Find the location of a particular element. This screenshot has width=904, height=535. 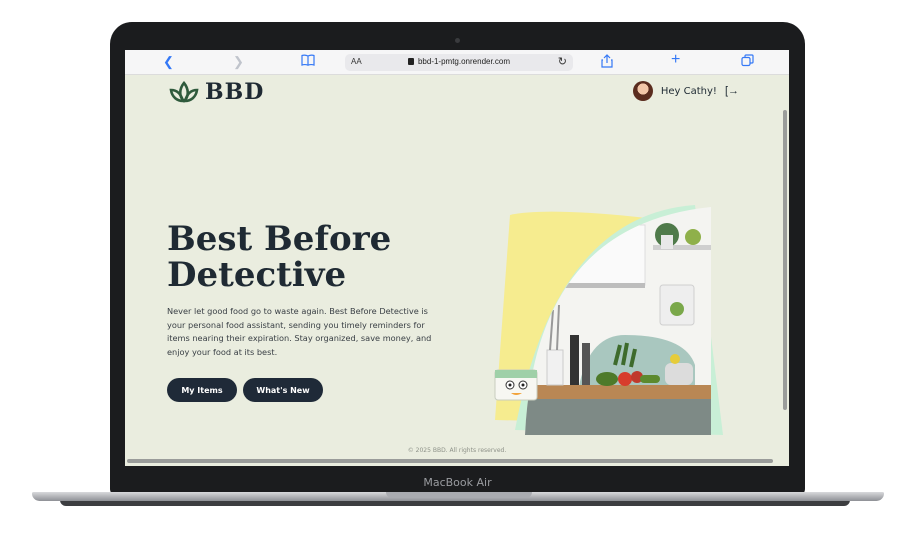

site-logo: BBD is located at coordinates (216, 92).